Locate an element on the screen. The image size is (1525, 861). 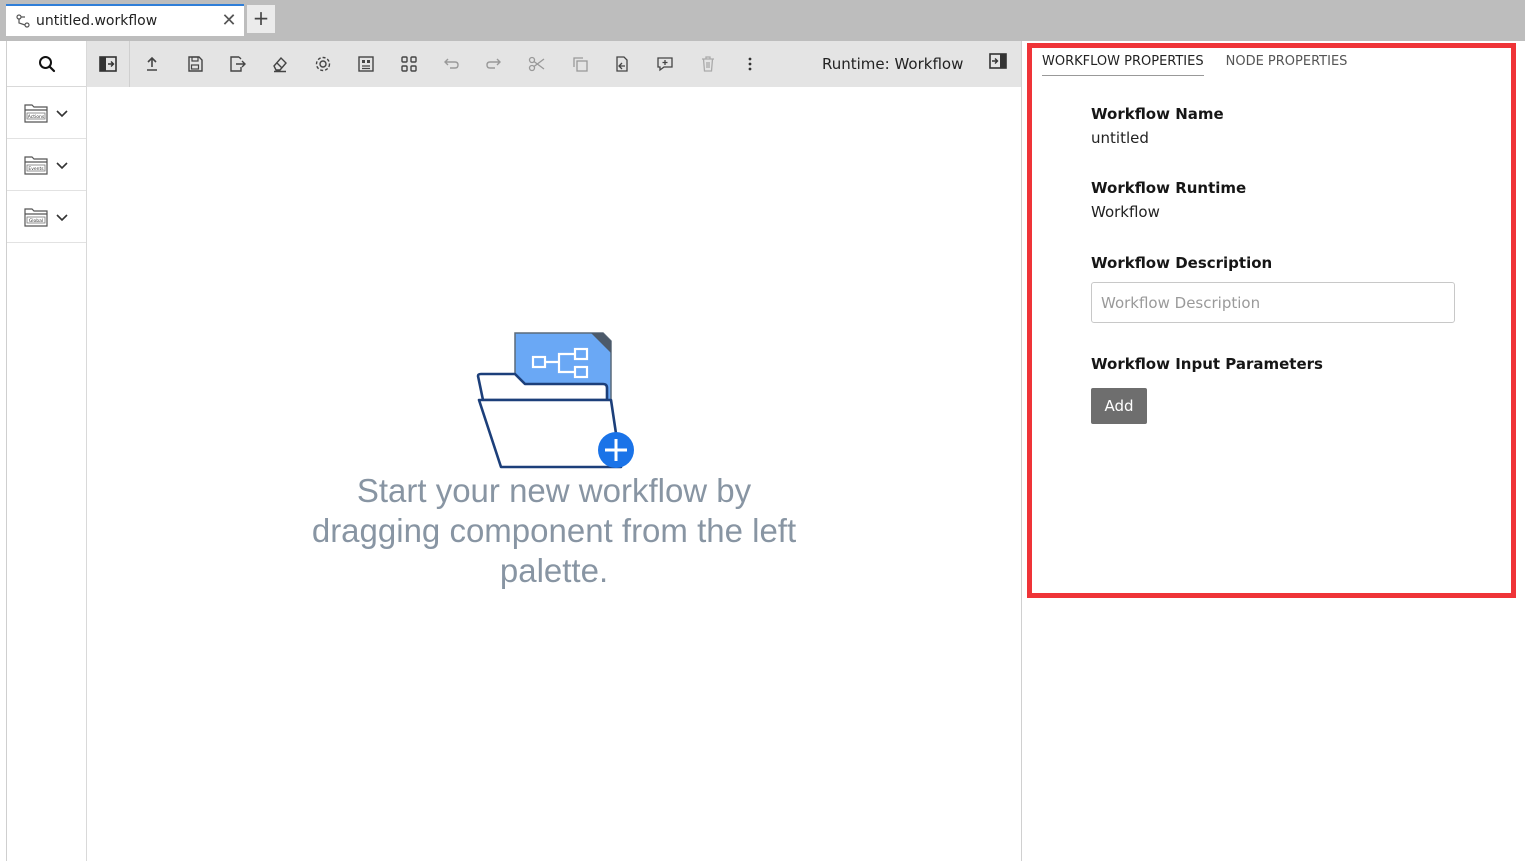
clear-icon is located at coordinates (280, 64).